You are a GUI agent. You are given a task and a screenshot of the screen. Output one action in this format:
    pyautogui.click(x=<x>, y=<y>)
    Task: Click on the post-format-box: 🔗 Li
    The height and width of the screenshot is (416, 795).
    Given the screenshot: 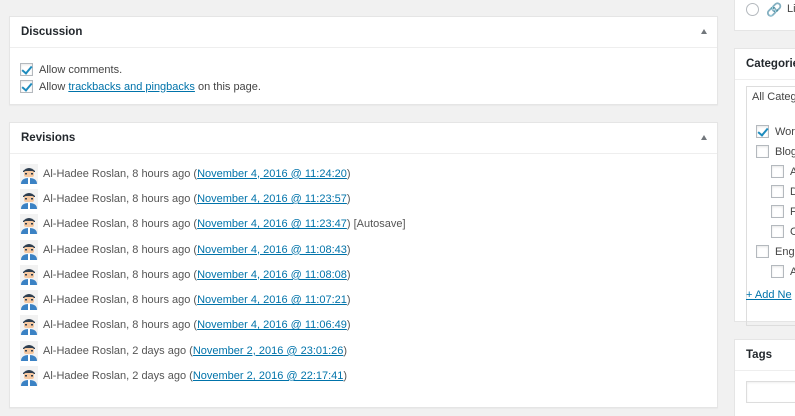 What is the action you would take?
    pyautogui.click(x=764, y=15)
    